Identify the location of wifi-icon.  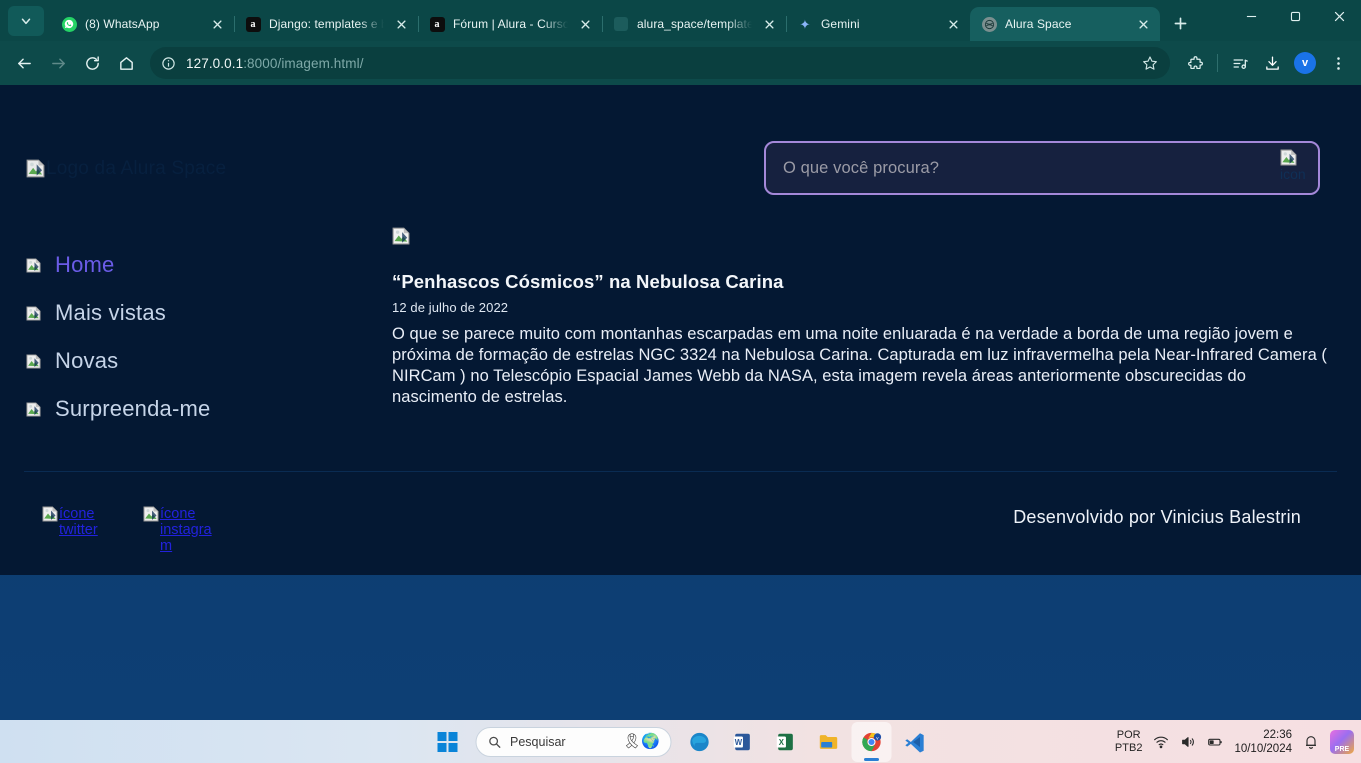
(1161, 742).